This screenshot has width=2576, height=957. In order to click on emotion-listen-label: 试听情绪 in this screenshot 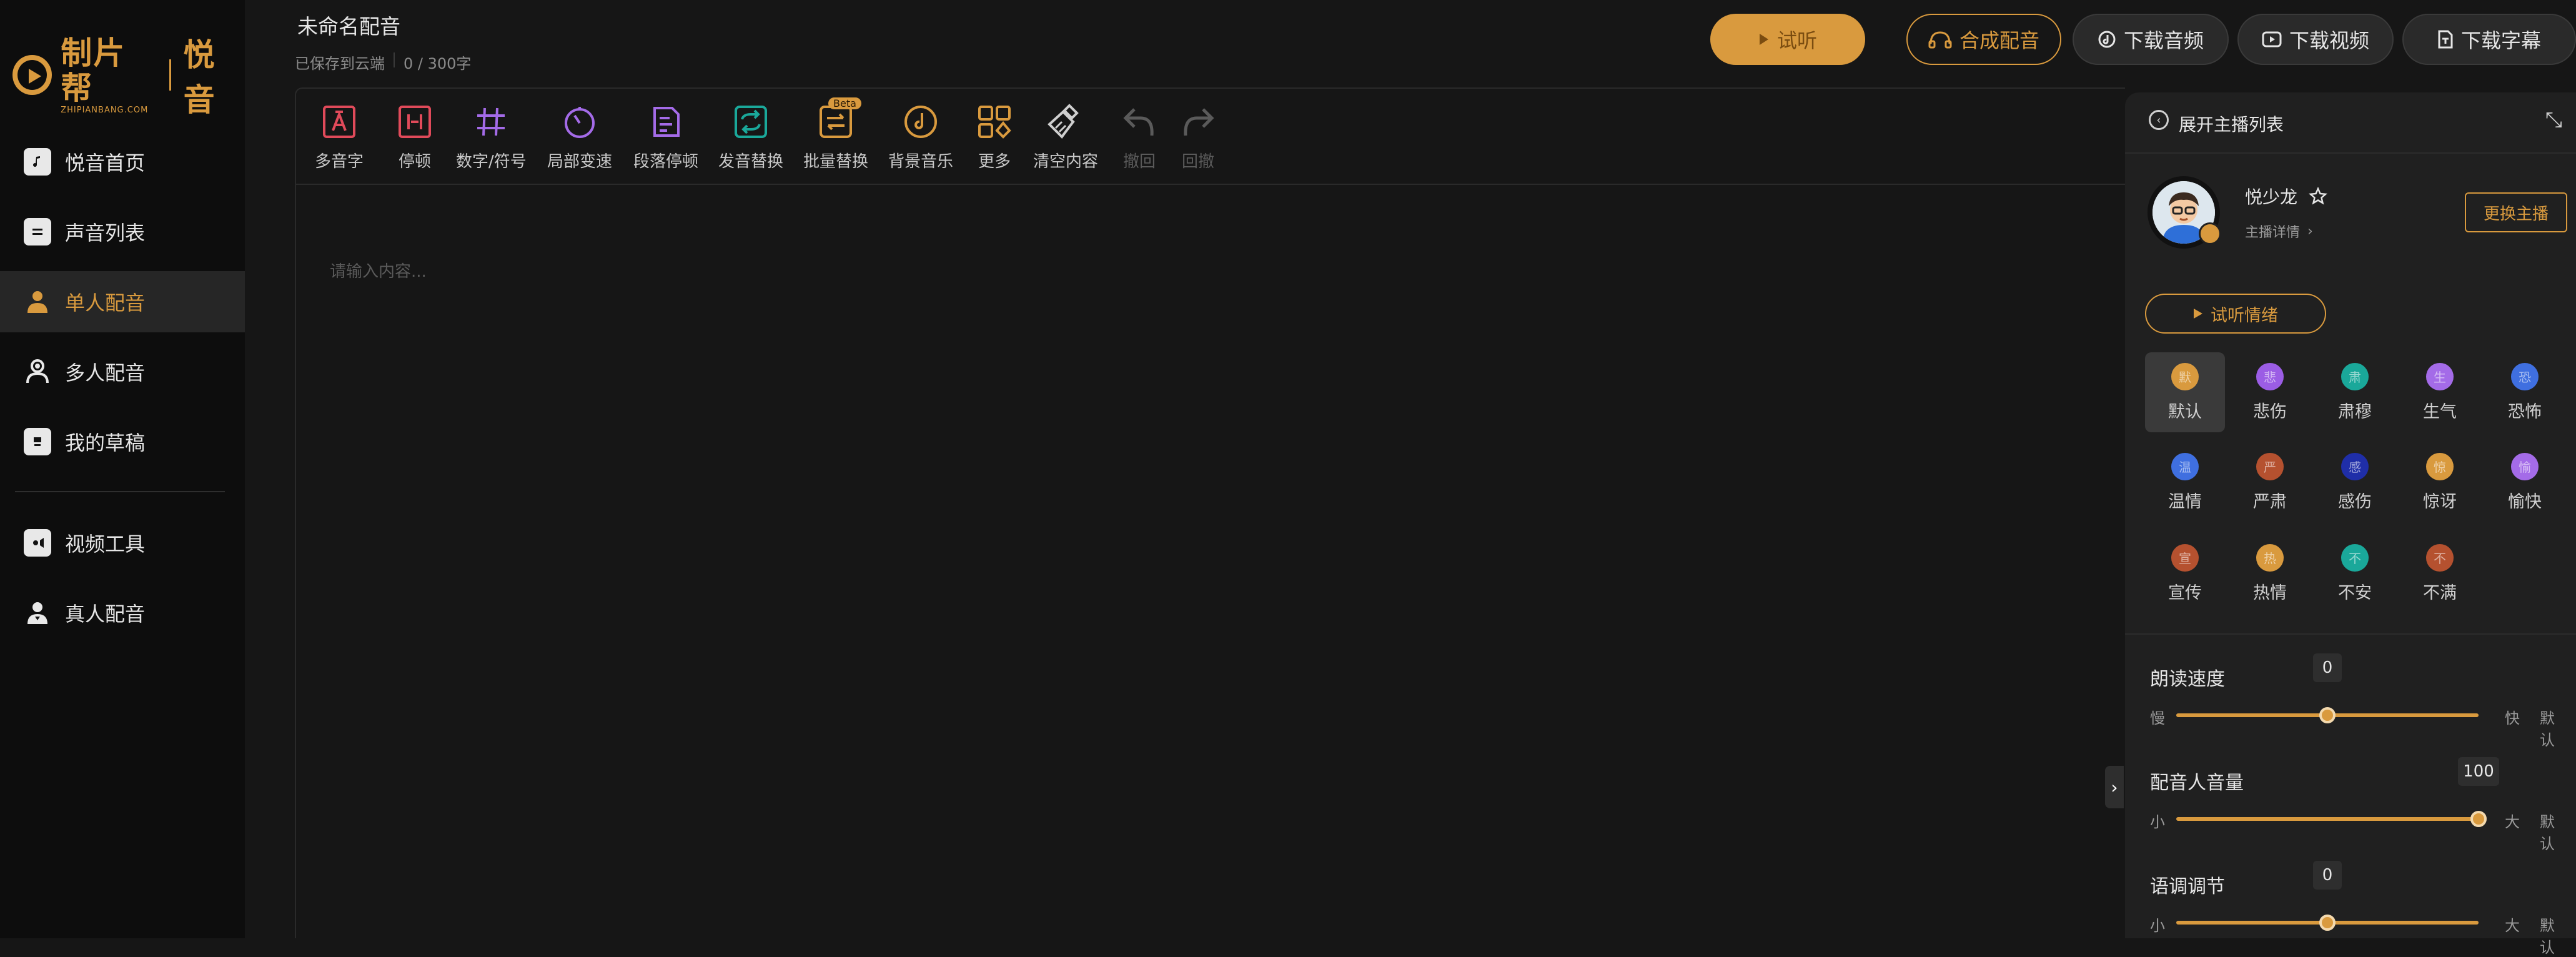, I will do `click(2244, 315)`.